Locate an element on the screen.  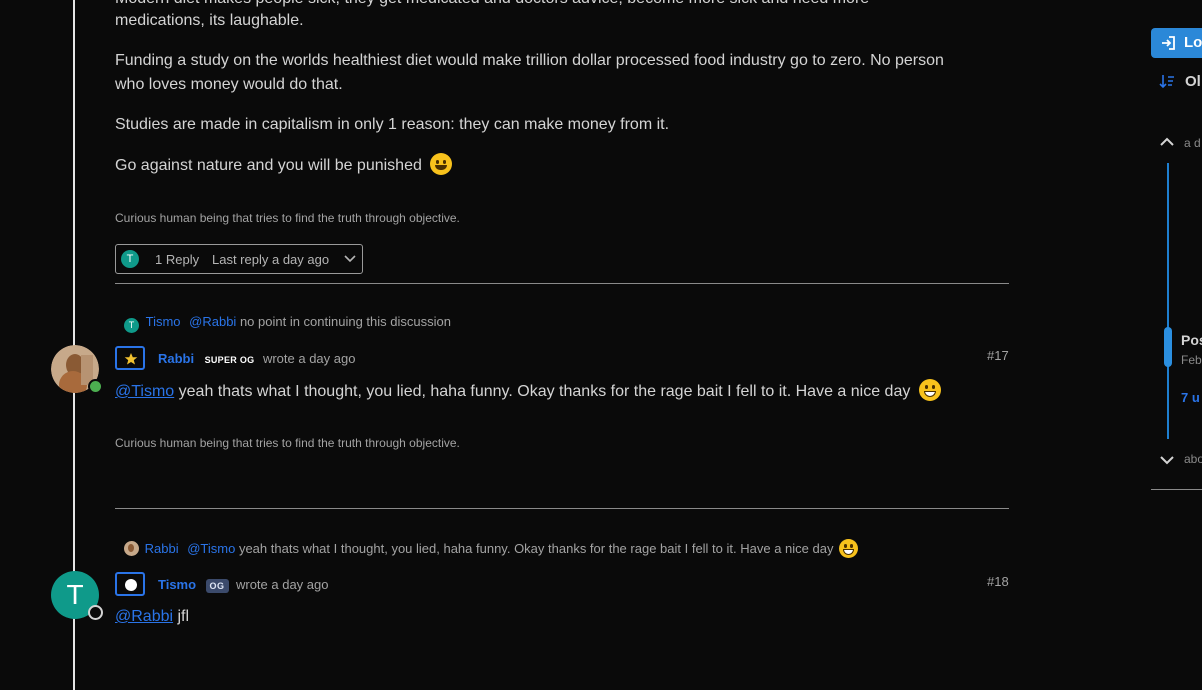
sort-label: Ol is located at coordinates (1193, 81).